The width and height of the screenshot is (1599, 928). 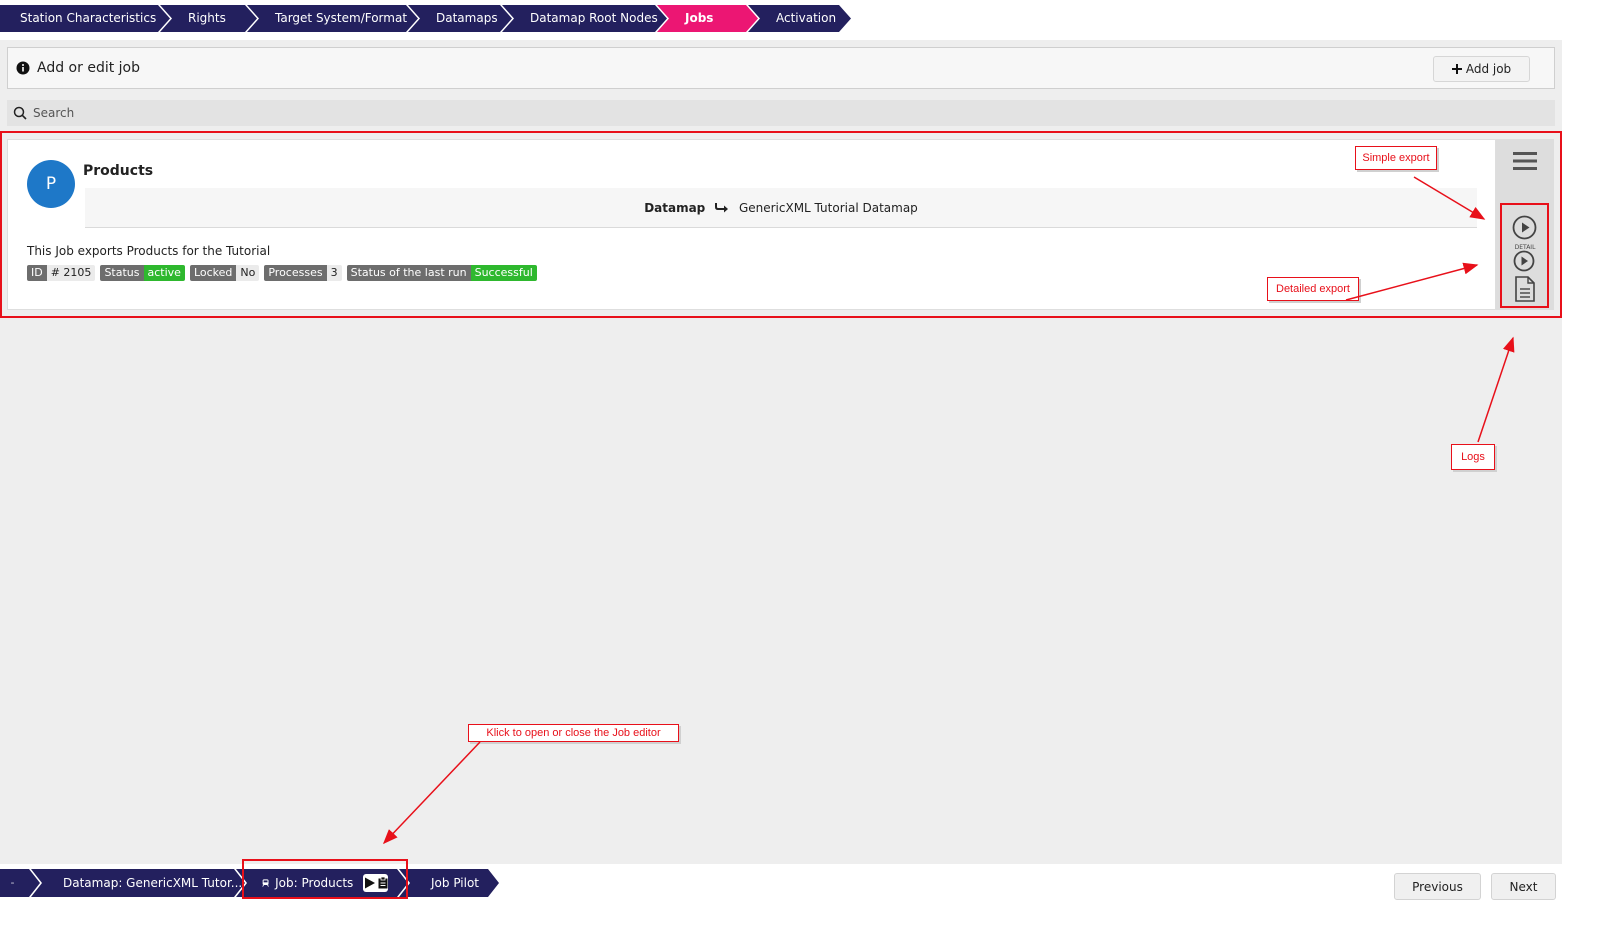 I want to click on eye-icon, so click(x=12, y=883).